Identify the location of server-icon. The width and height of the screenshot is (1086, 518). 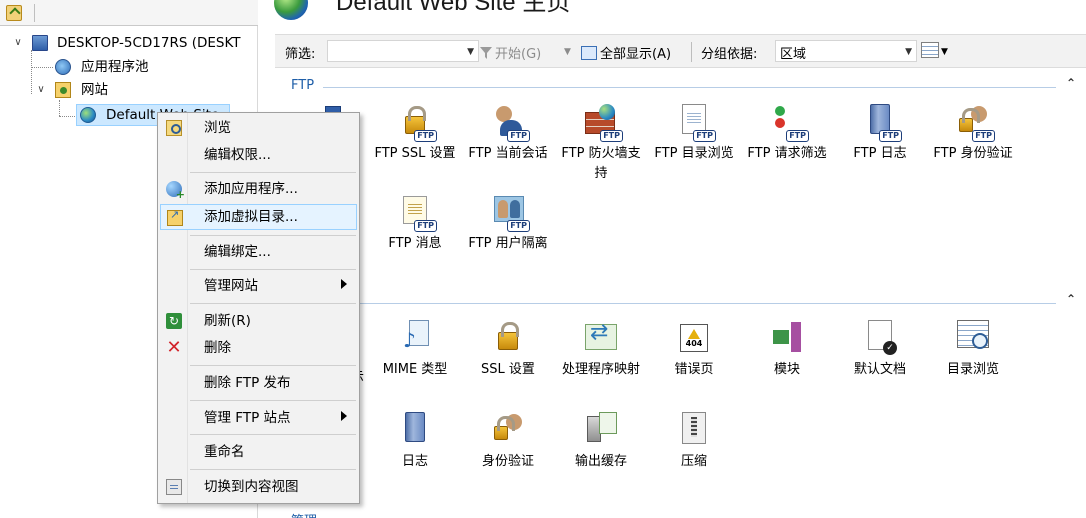
(40, 43).